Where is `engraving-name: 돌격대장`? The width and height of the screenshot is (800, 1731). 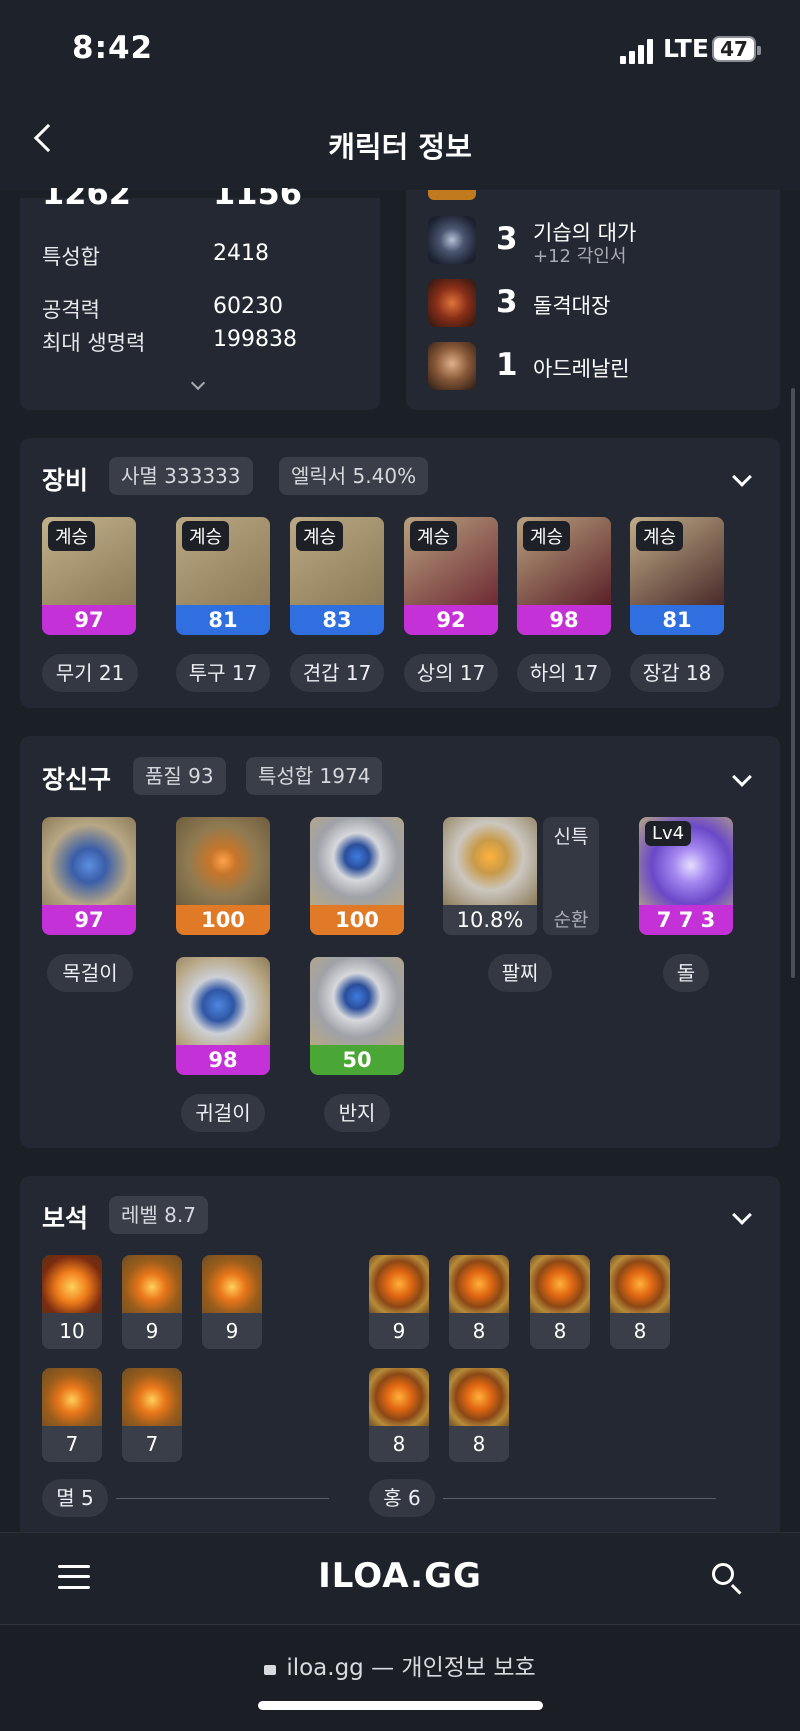 engraving-name: 돌격대장 is located at coordinates (572, 306).